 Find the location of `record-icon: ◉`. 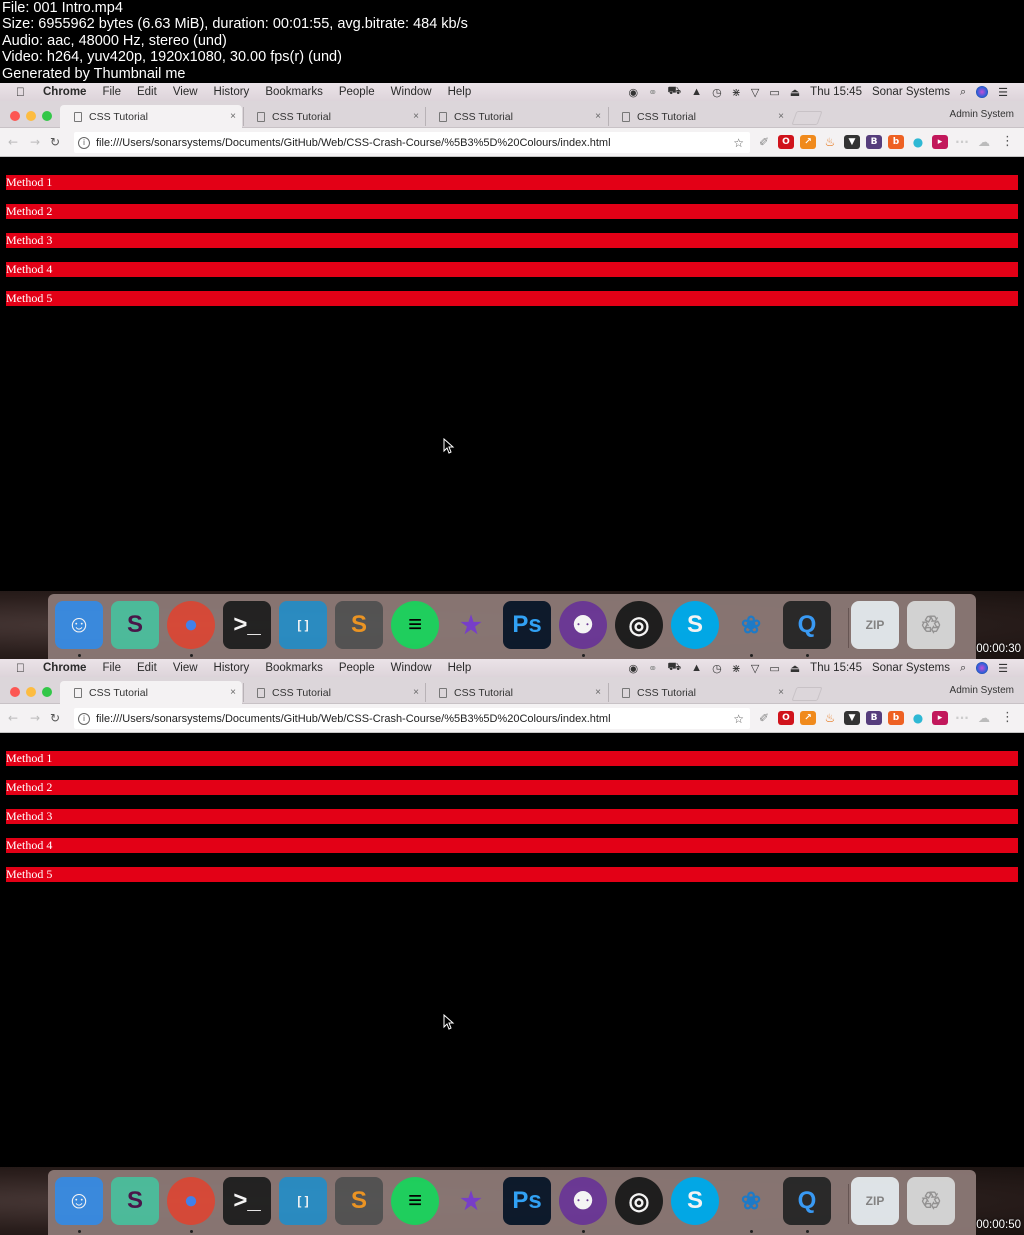

record-icon: ◉ is located at coordinates (634, 92).